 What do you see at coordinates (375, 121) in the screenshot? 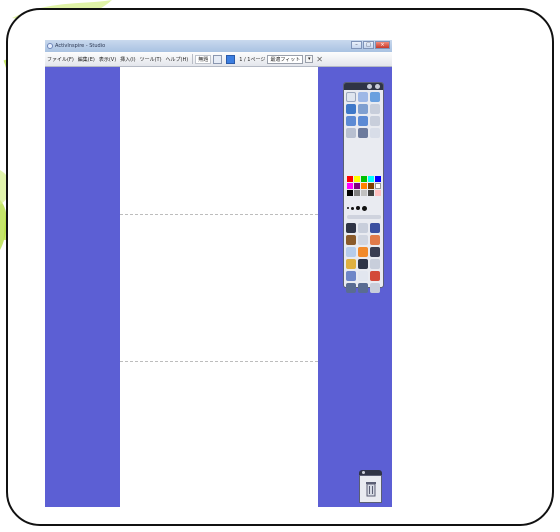
I see `reset-page-icon` at bounding box center [375, 121].